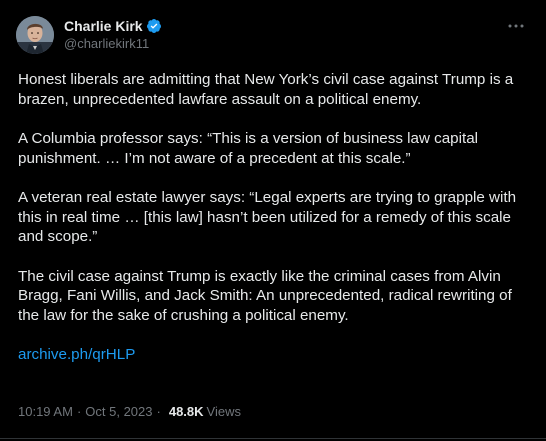  What do you see at coordinates (113, 44) in the screenshot?
I see `author-handle: @charliekirk11` at bounding box center [113, 44].